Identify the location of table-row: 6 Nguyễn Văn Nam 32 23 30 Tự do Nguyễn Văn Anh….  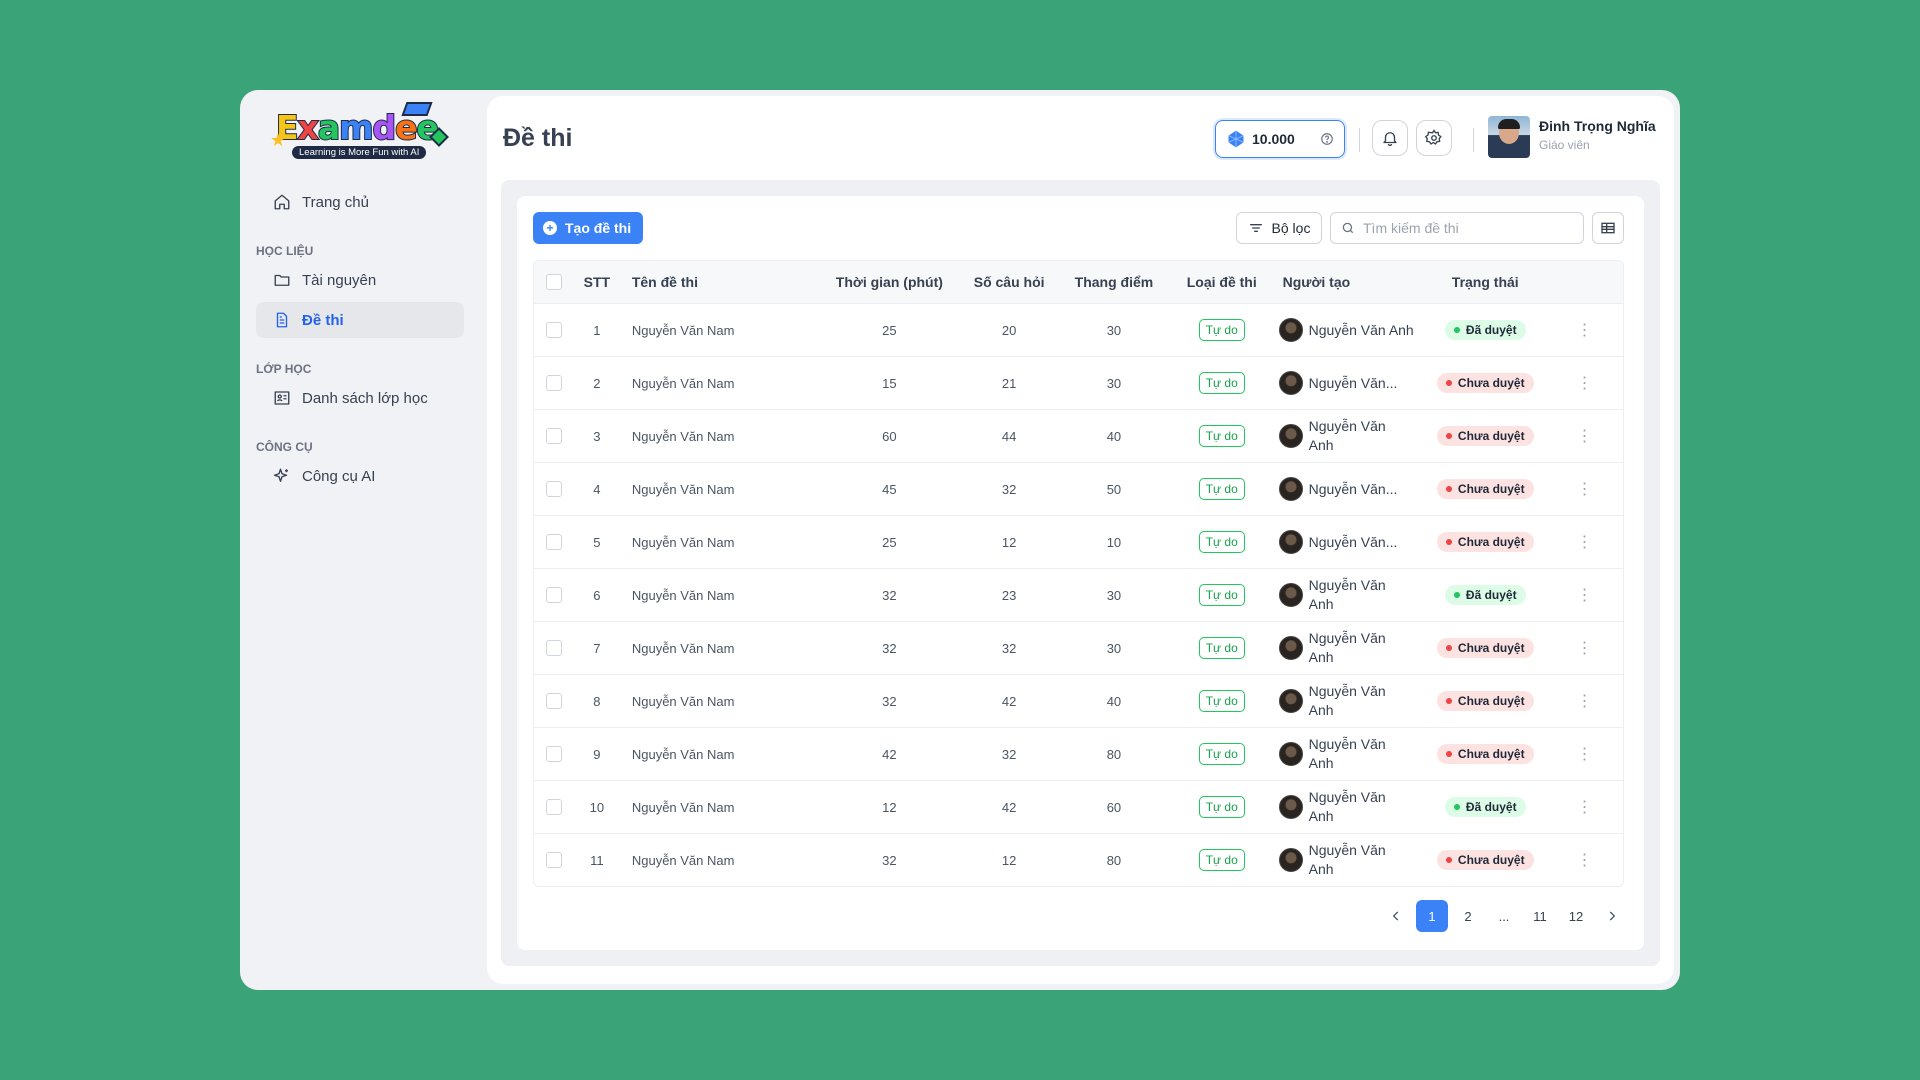
(1078, 594).